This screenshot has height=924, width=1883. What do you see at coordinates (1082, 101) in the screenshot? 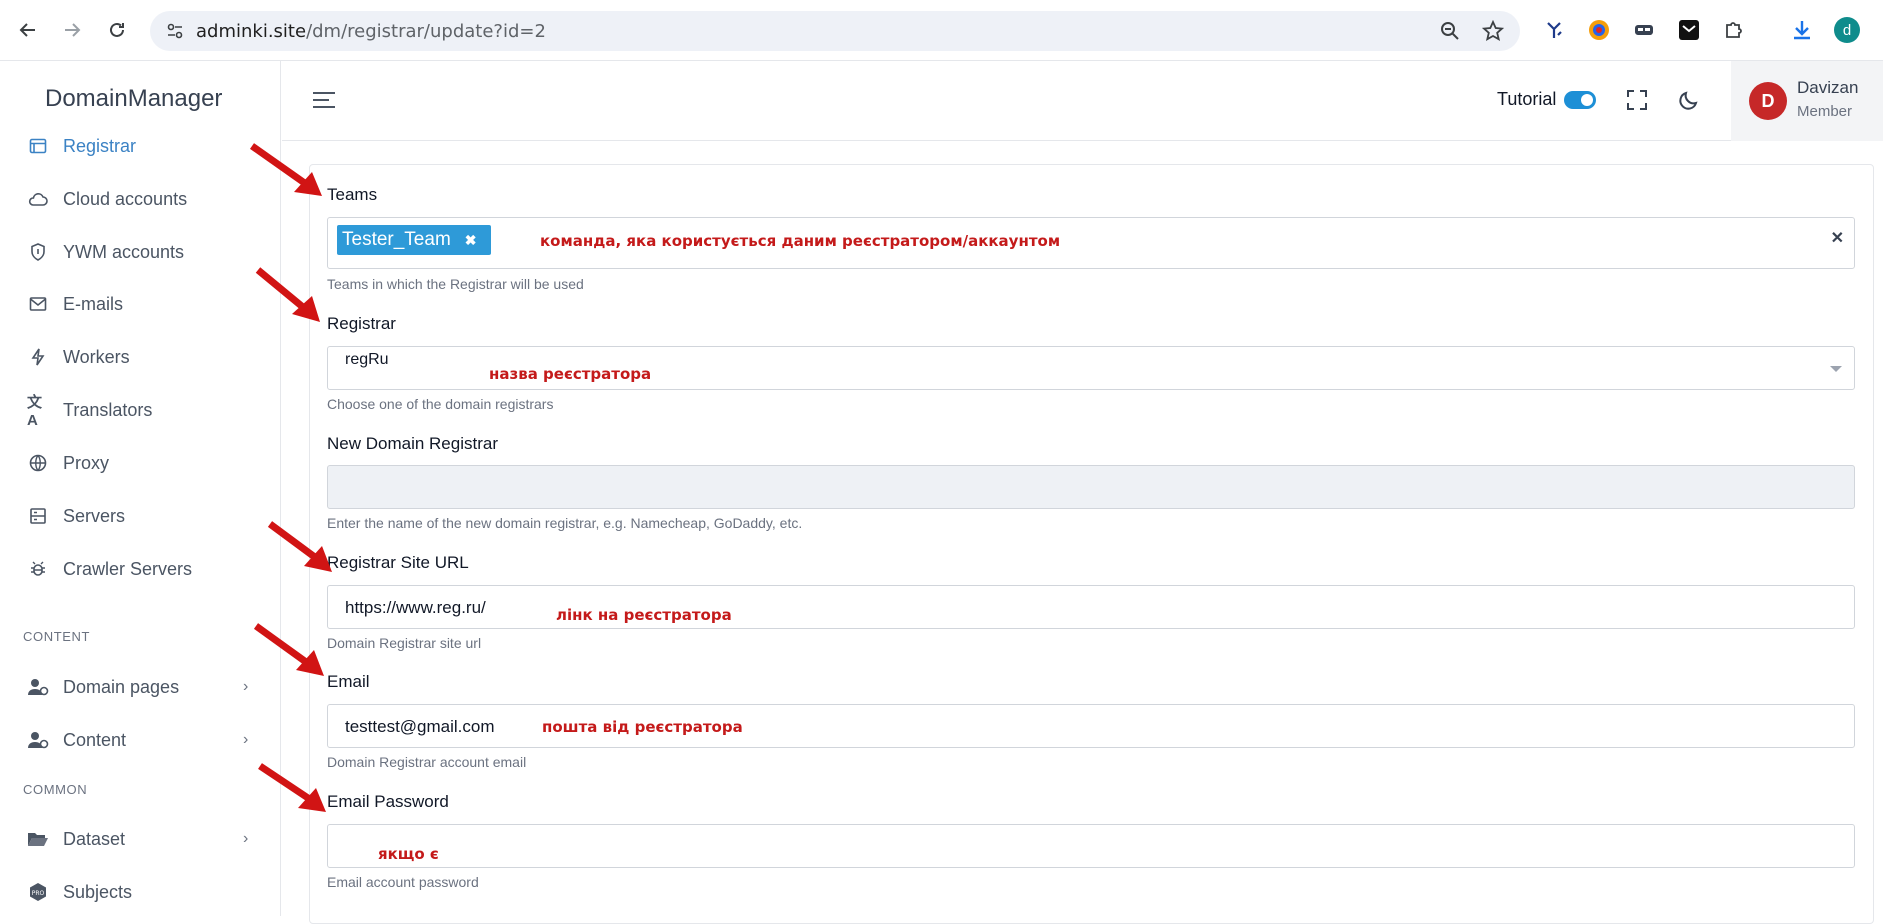
I see `app-header: Tutorial D Davizan Member` at bounding box center [1082, 101].